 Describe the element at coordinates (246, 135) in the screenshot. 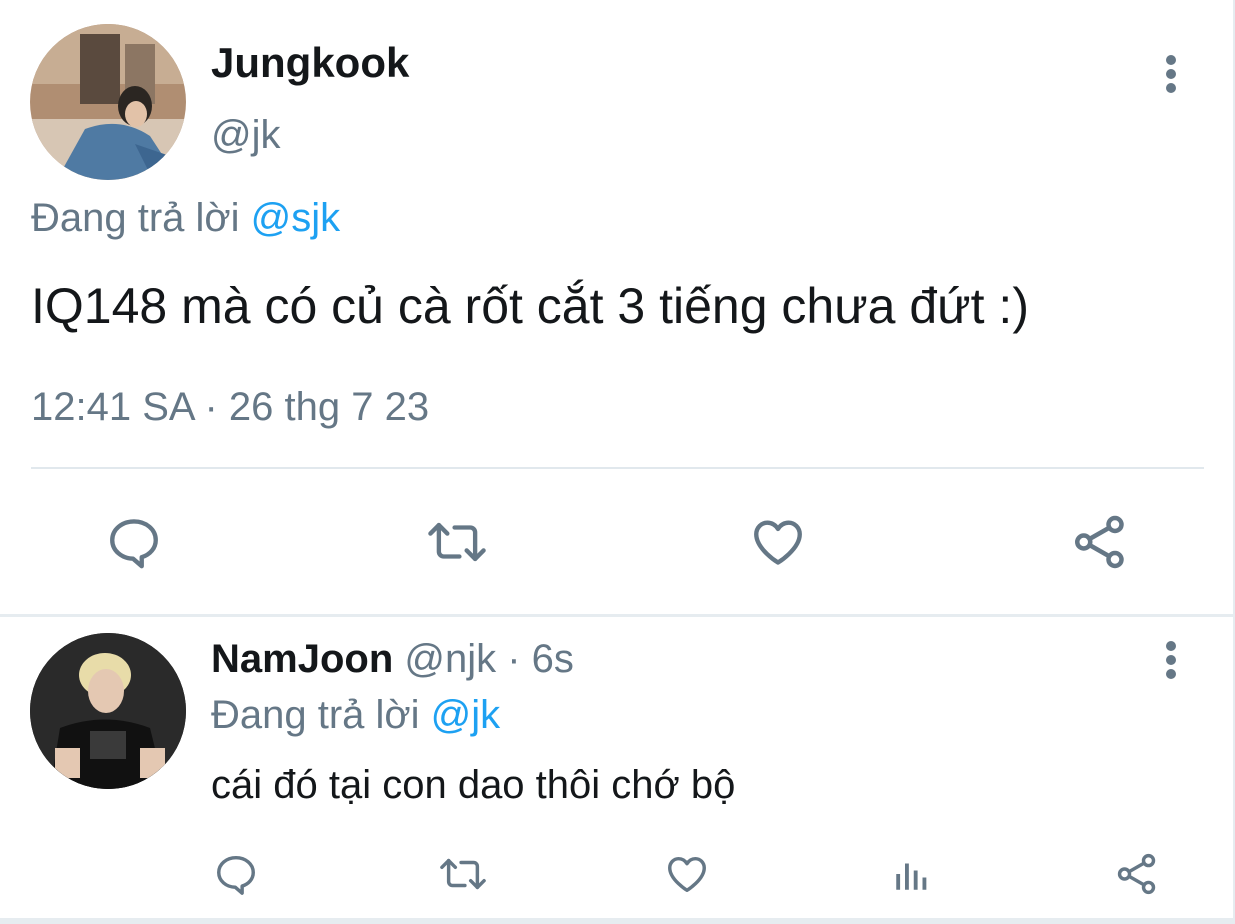

I see `user-handle: @jk` at that location.